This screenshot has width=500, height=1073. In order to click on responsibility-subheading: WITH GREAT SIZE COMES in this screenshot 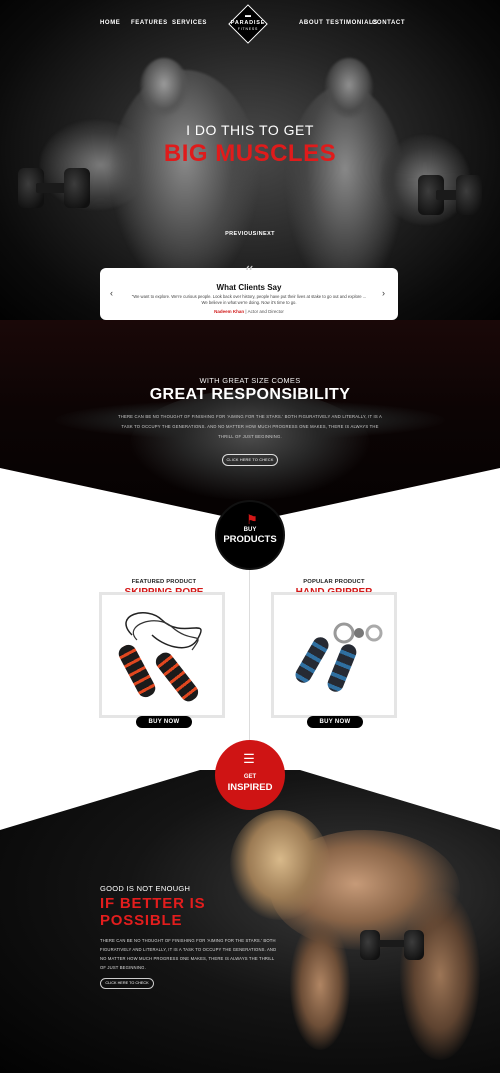, I will do `click(250, 380)`.